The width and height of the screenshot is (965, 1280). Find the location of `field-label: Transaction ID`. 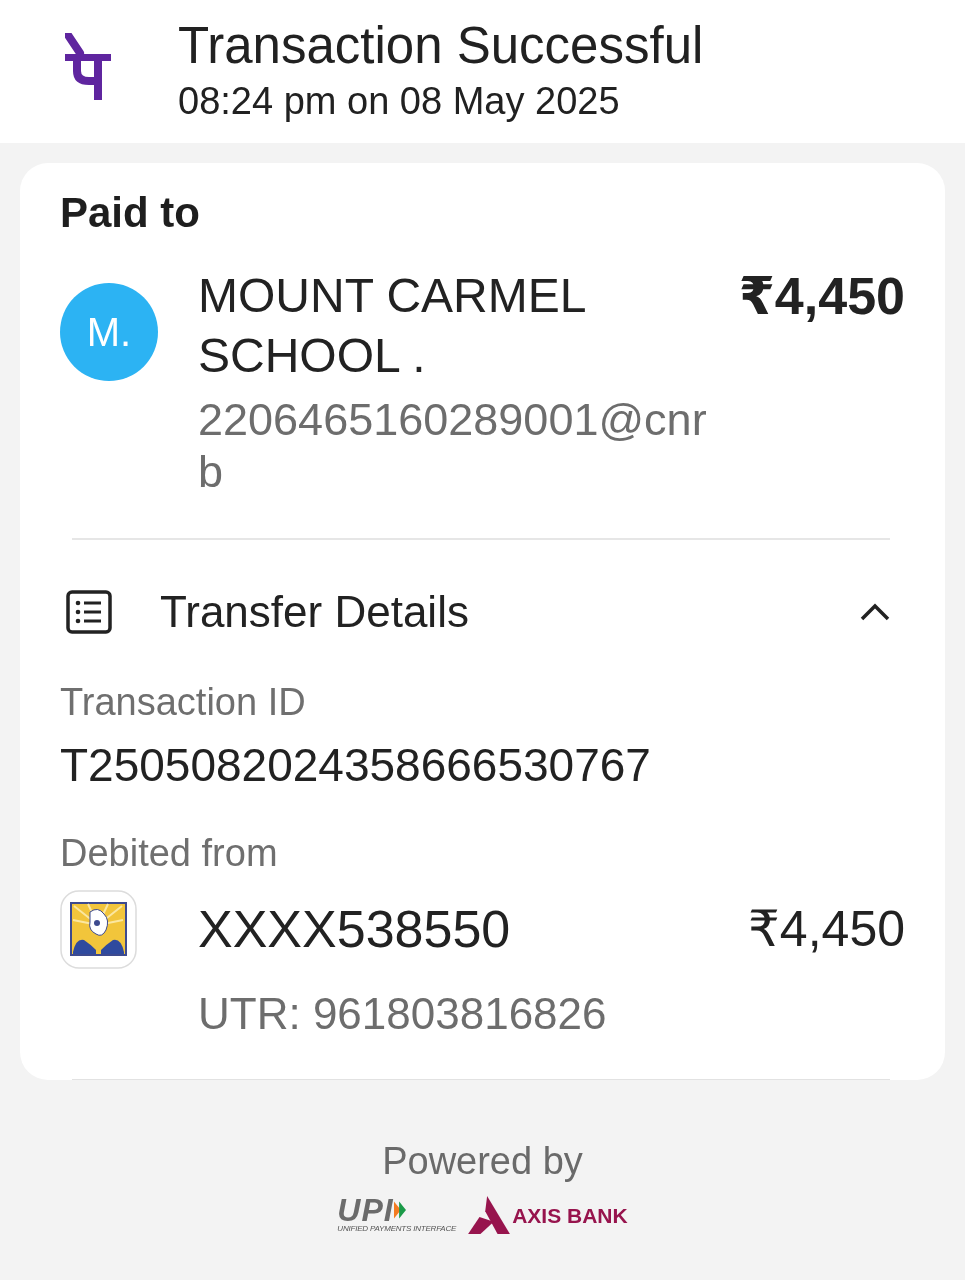

field-label: Transaction ID is located at coordinates (183, 702).